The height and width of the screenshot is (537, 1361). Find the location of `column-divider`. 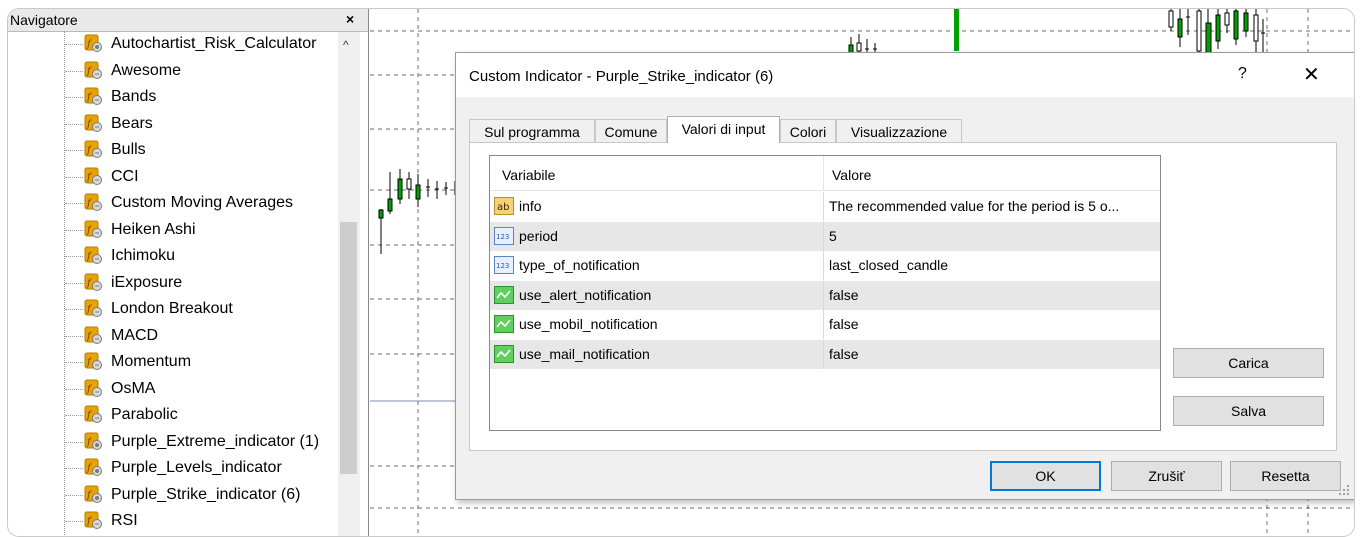

column-divider is located at coordinates (823, 173).